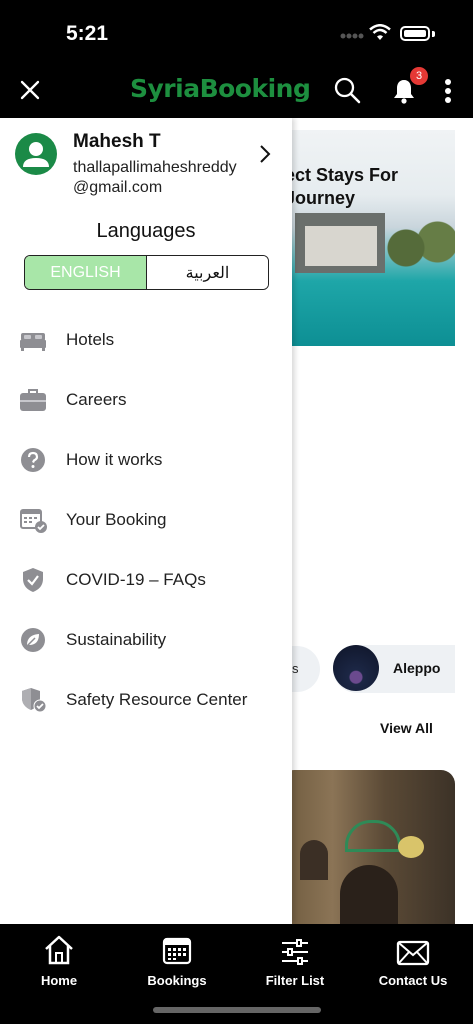  What do you see at coordinates (96, 399) in the screenshot?
I see `menu-item-label: Careers` at bounding box center [96, 399].